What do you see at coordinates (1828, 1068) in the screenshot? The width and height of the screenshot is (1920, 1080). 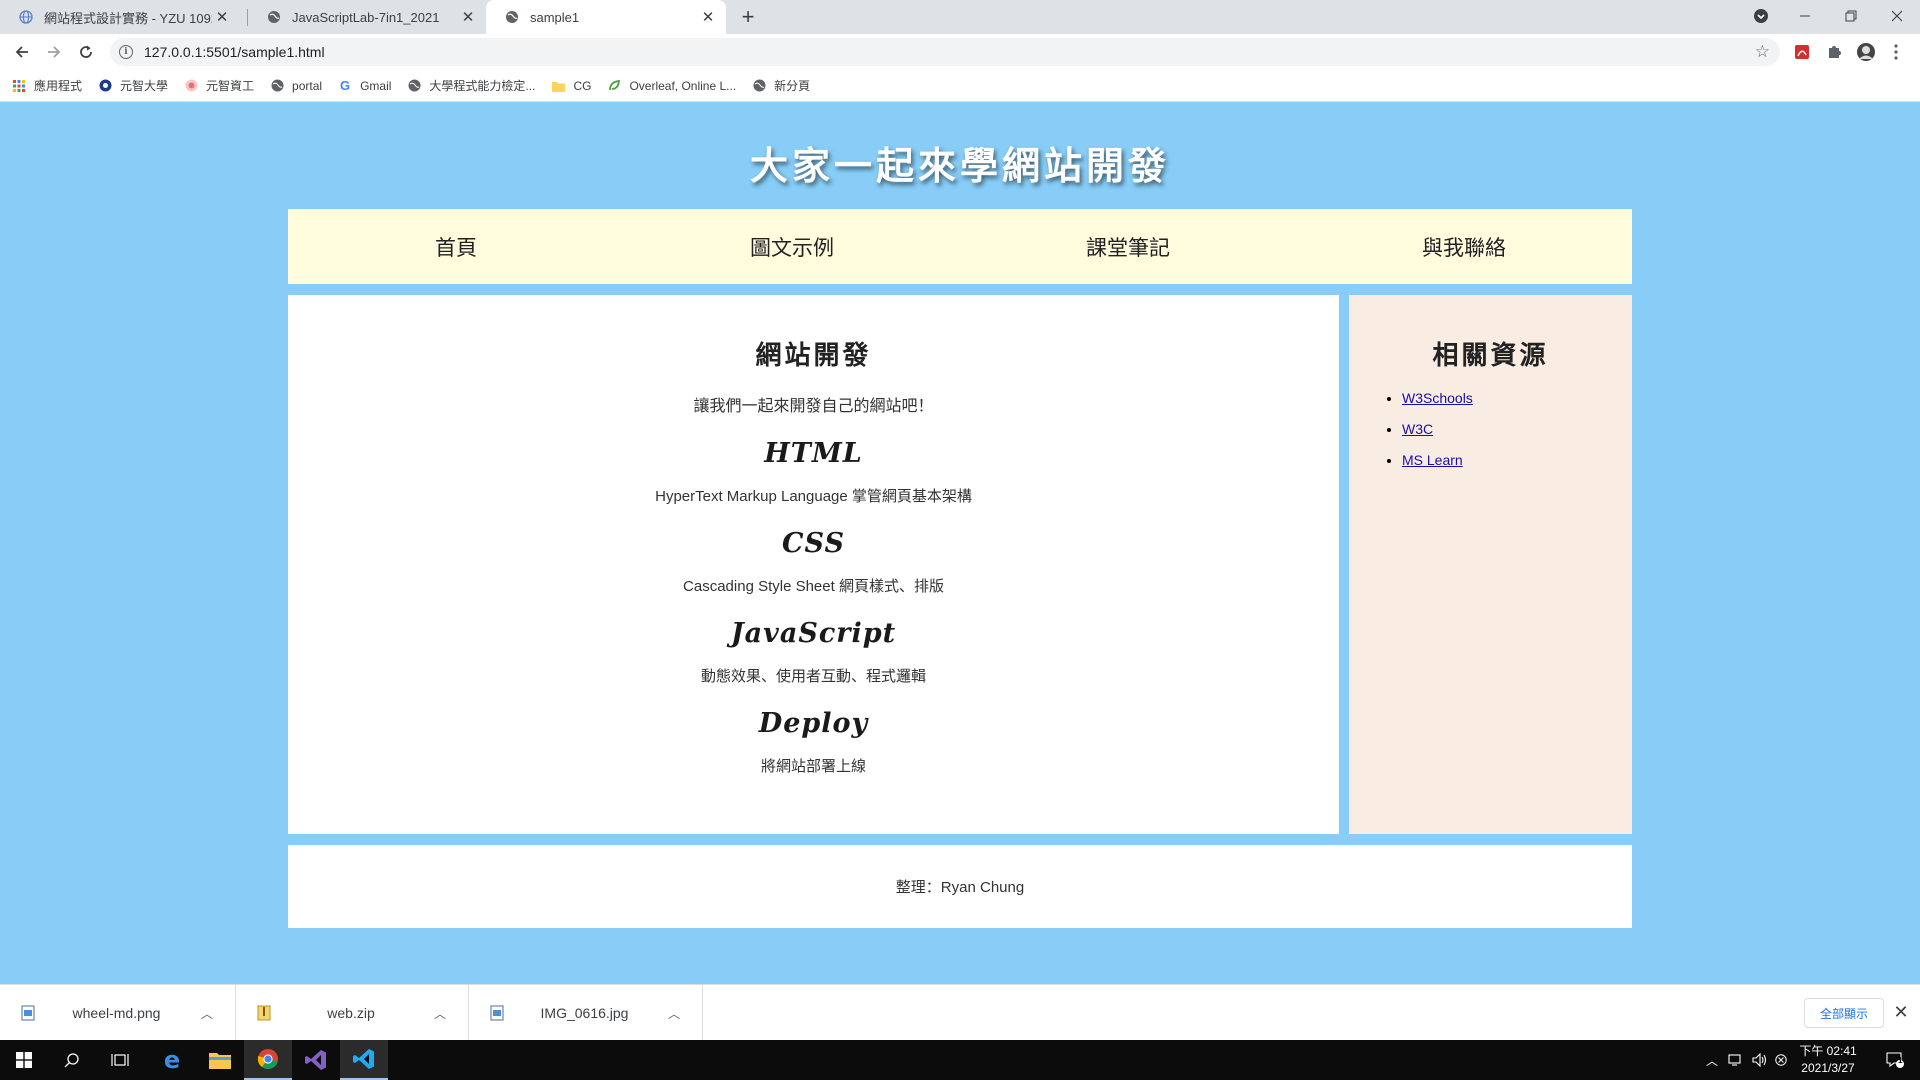 I see `clock-date: 2021/3/27` at bounding box center [1828, 1068].